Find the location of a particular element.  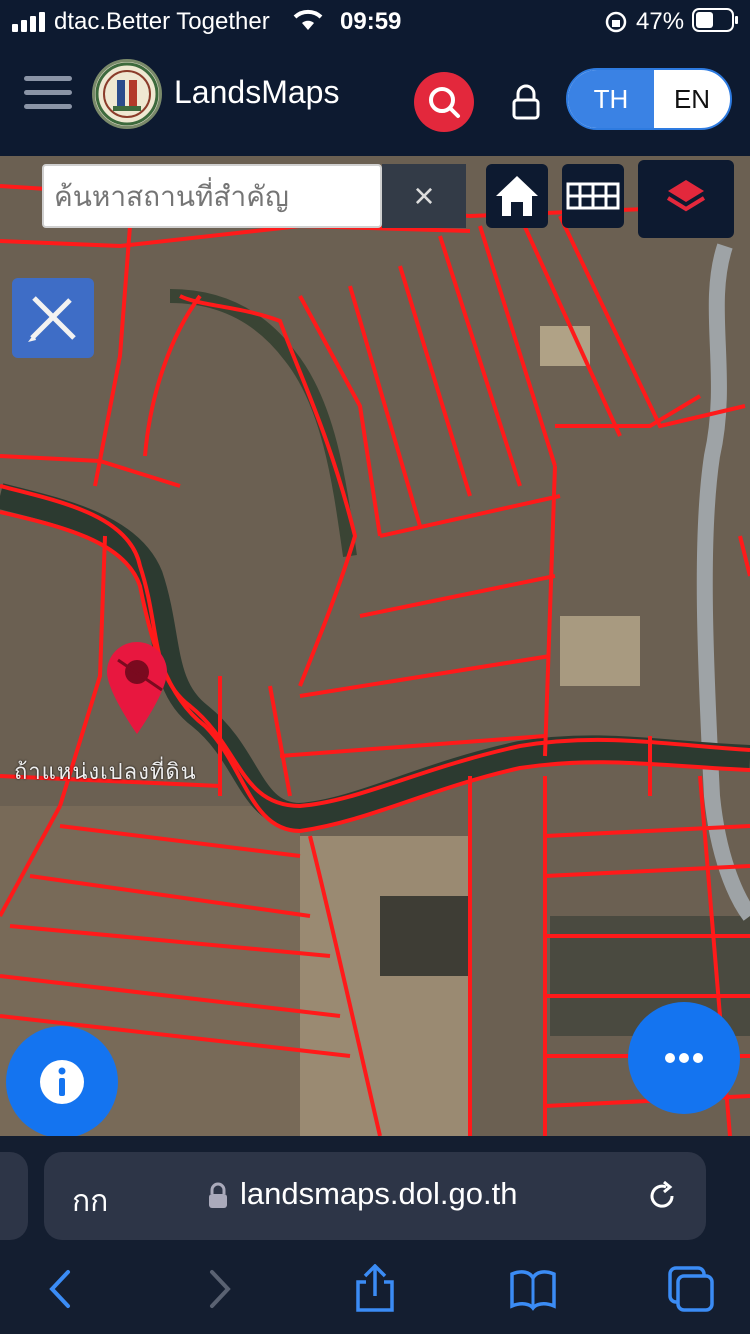

menu-icon is located at coordinates (48, 94).